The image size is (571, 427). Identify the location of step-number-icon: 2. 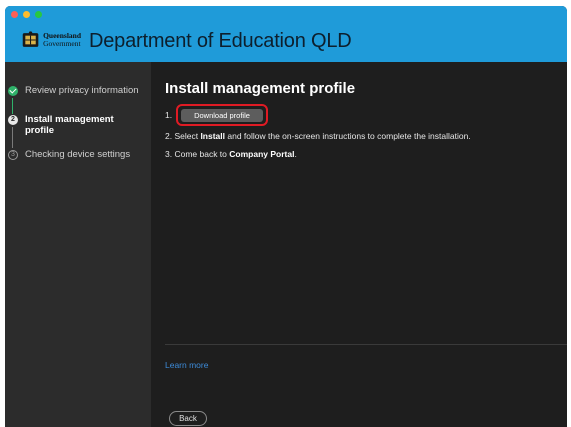
(13, 120).